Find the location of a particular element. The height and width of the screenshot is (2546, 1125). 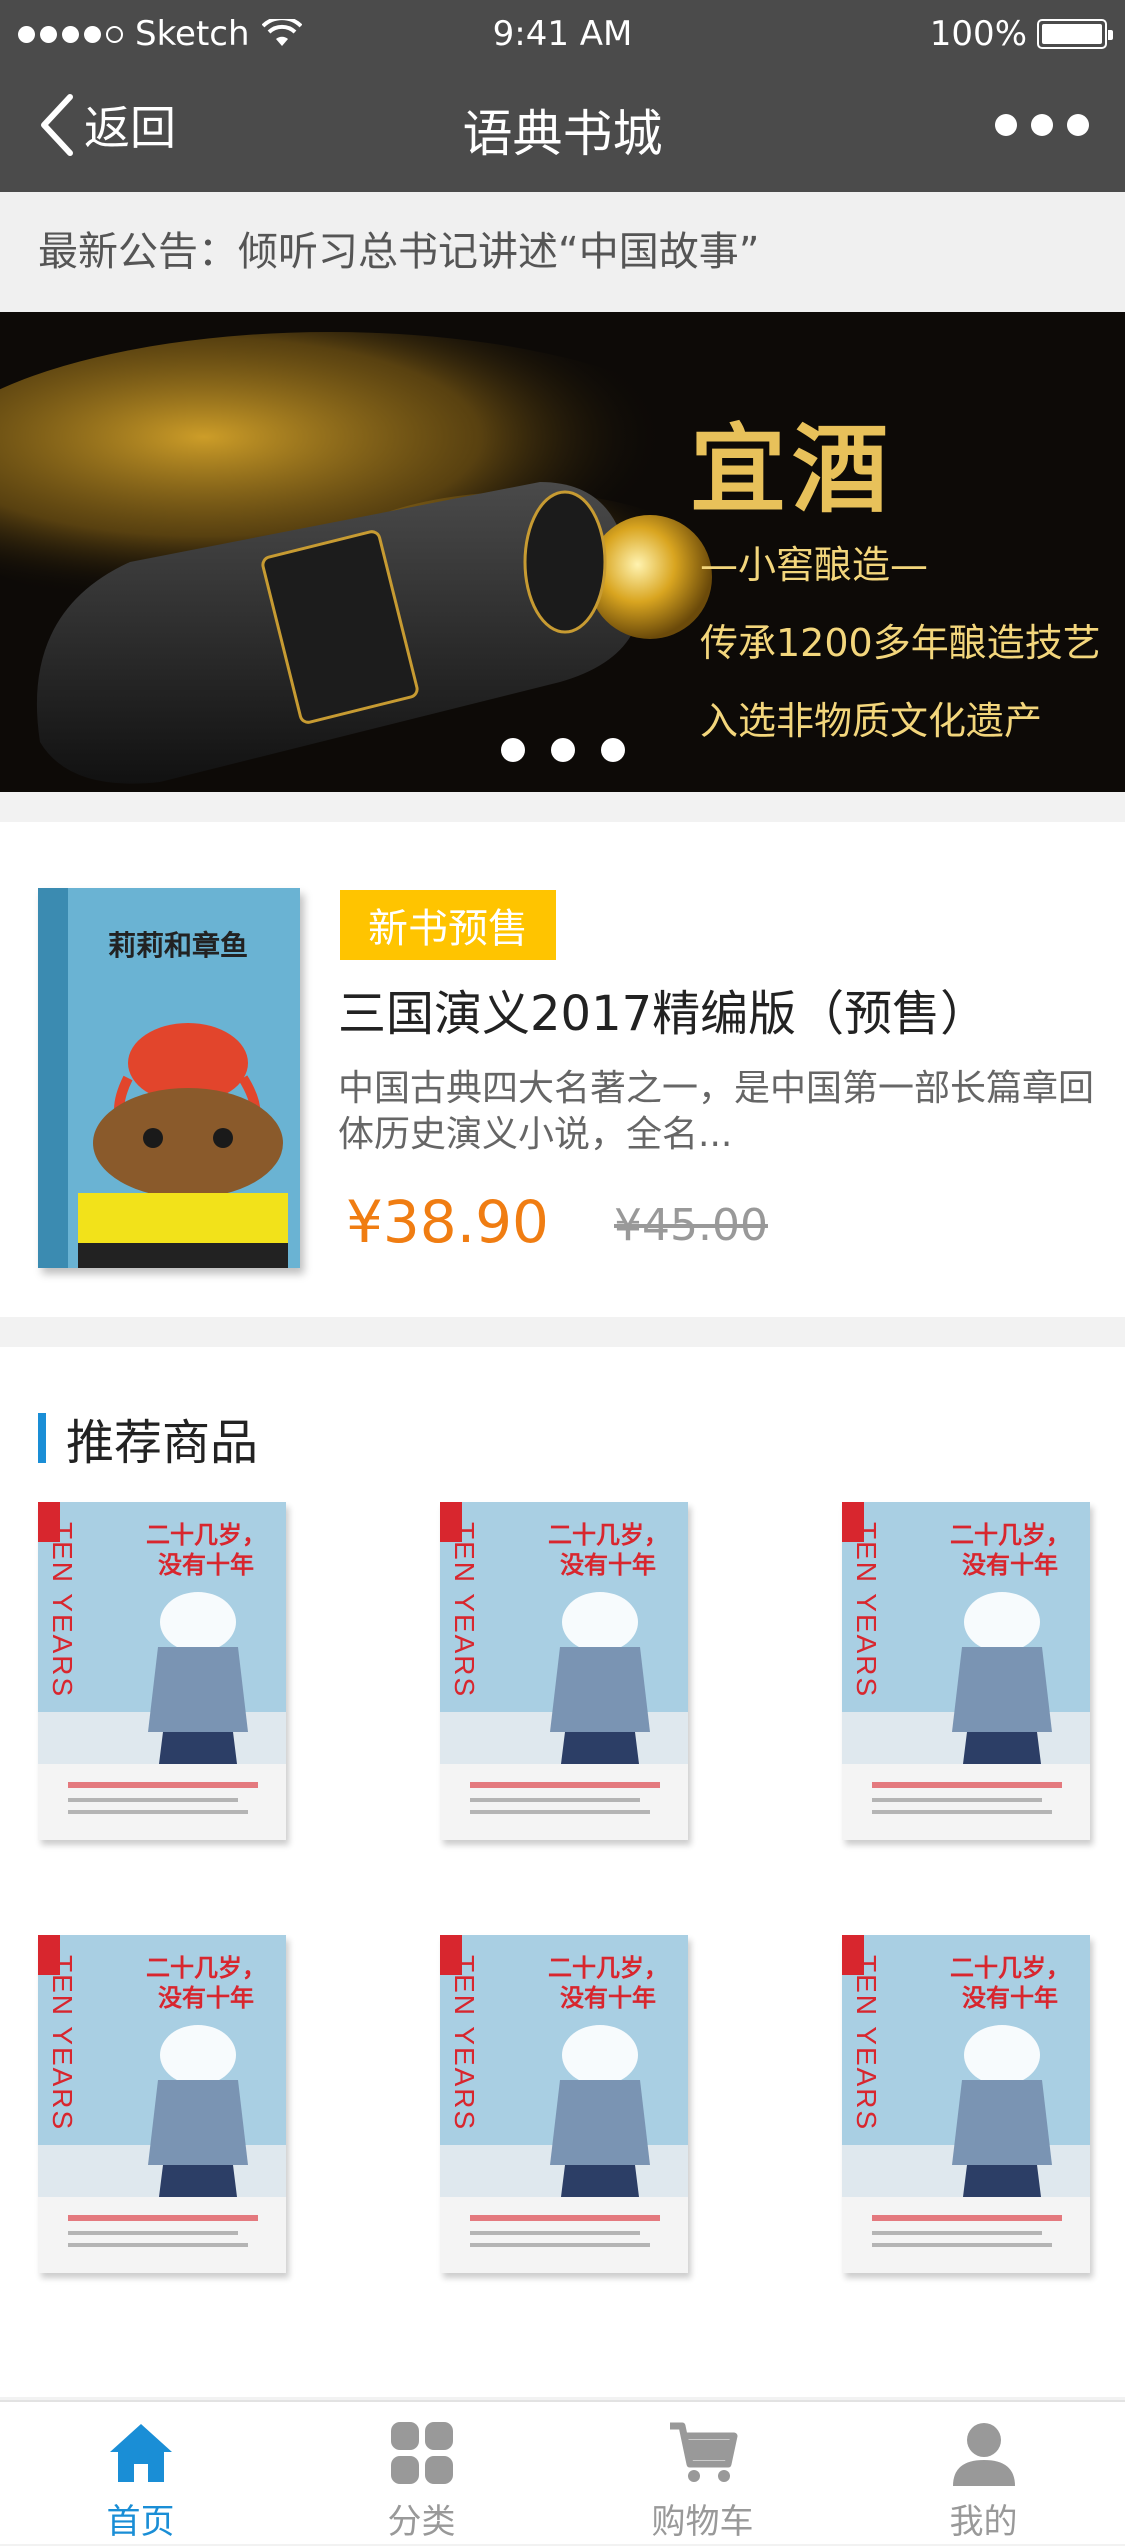

cart-icon is located at coordinates (703, 2452).